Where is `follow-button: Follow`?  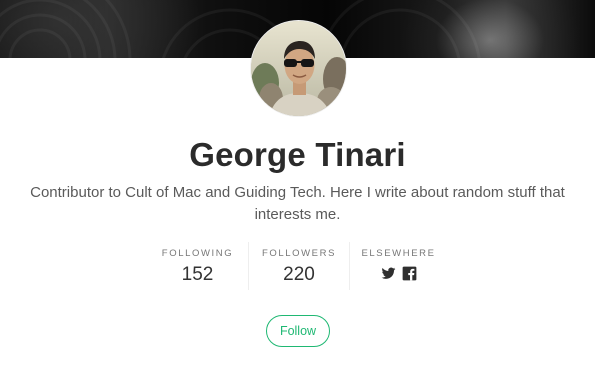
follow-button: Follow is located at coordinates (298, 331).